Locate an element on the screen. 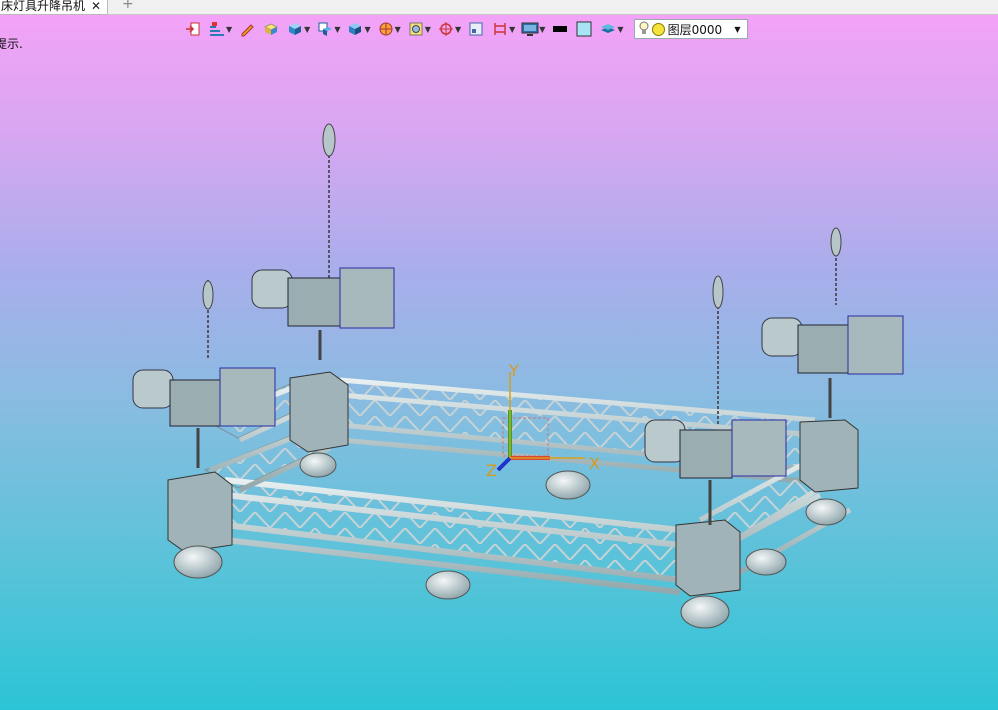 This screenshot has height=710, width=998. view-toolbar: ▼ ▼ ▼ ▼ ▼ ▼ ▼ ▼ ▼ ▼ 图层0000 ▼ is located at coordinates (465, 29).